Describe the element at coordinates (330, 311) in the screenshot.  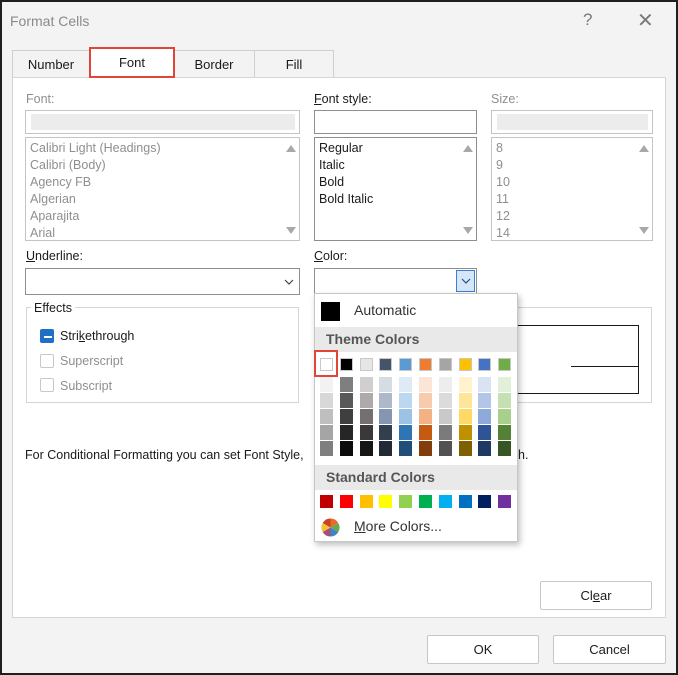
I see `automatic-swatch` at that location.